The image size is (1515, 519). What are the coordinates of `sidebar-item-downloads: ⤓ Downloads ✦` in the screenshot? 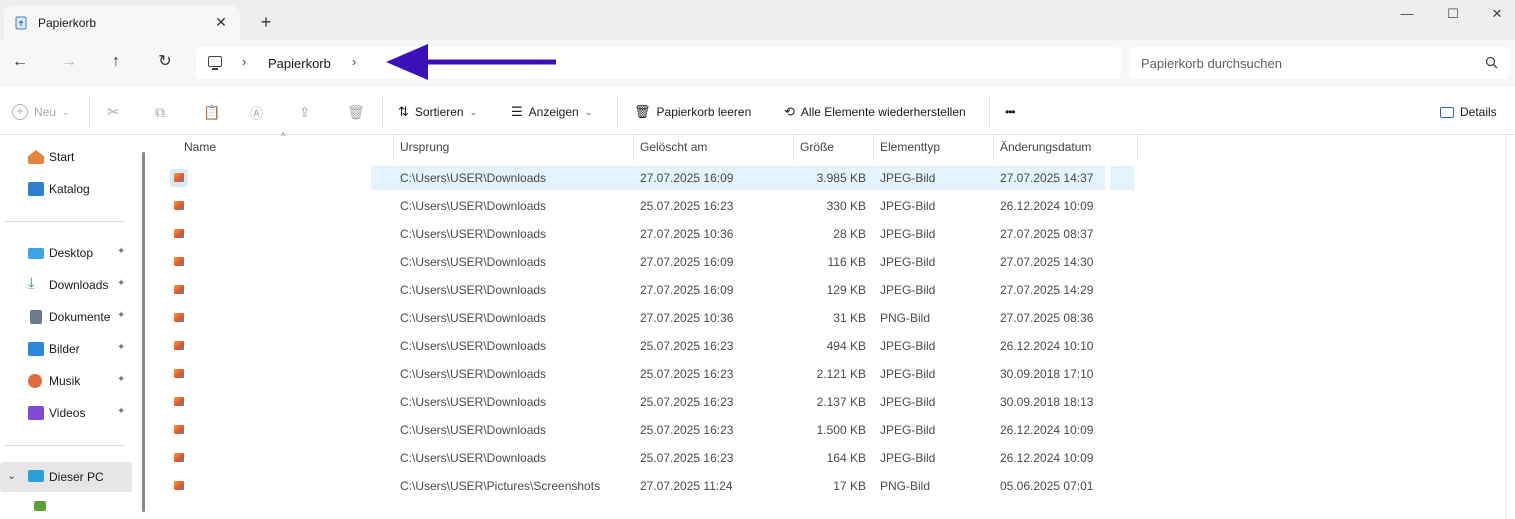 It's located at (66, 285).